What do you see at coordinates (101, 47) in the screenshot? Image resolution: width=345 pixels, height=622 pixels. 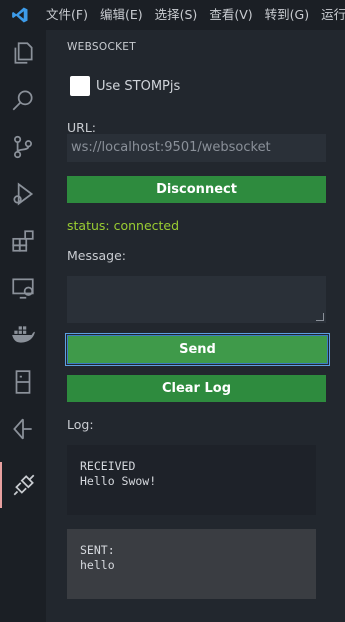 I see `panel-title: WEBSOCKET` at bounding box center [101, 47].